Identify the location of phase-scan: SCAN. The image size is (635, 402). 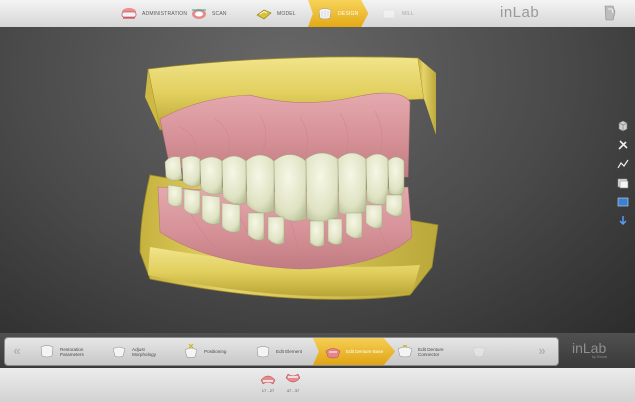
(208, 13).